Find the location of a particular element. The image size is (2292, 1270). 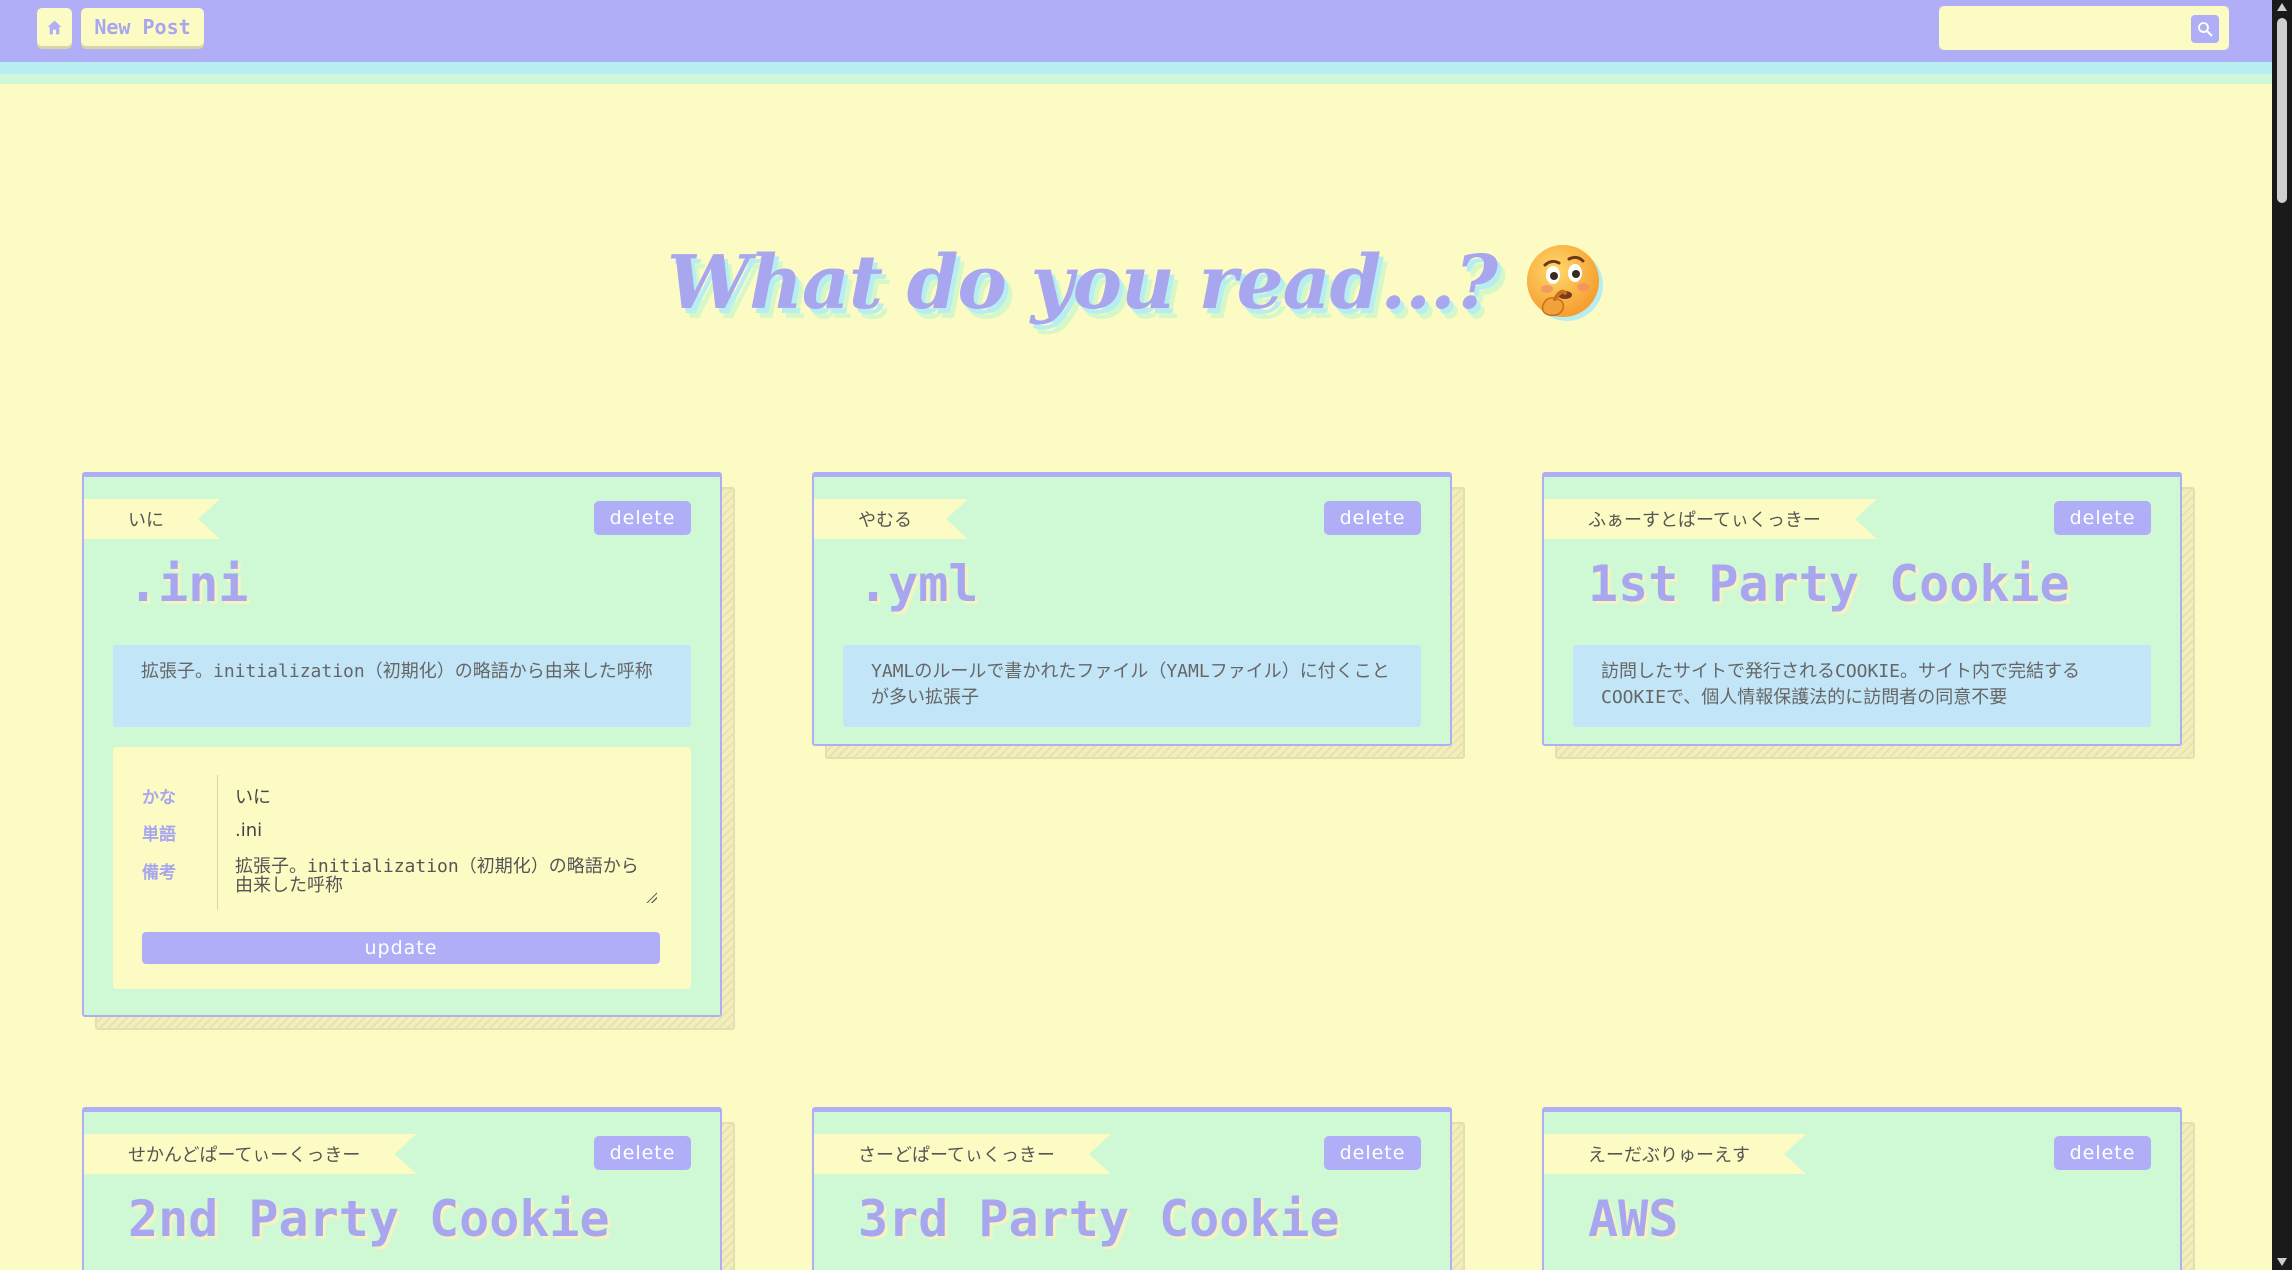

word-card-2nd-party-cookie: せかんどぱーてぃーくっきー delete 2nd Party Cookie is located at coordinates (402, 1188).